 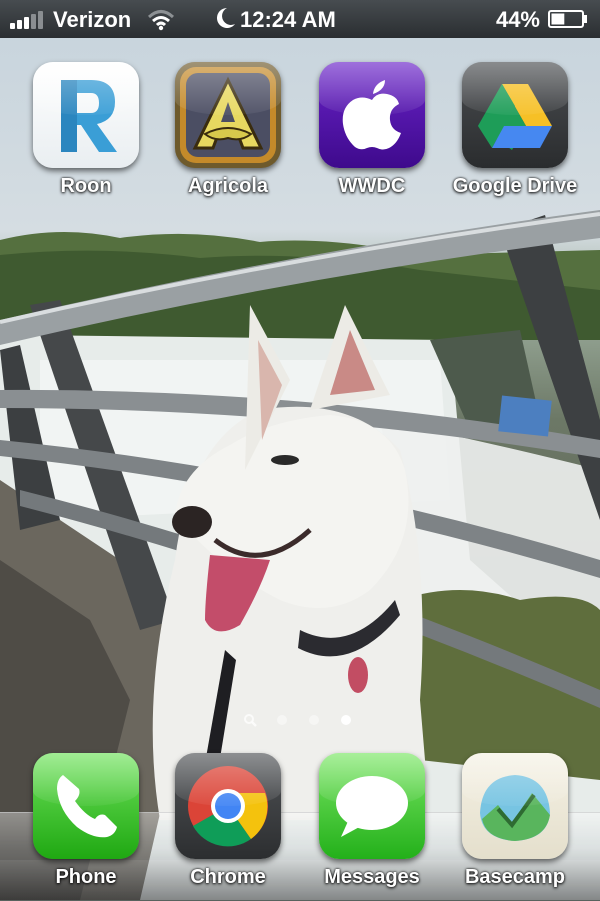 What do you see at coordinates (86, 115) in the screenshot?
I see `roon-icon` at bounding box center [86, 115].